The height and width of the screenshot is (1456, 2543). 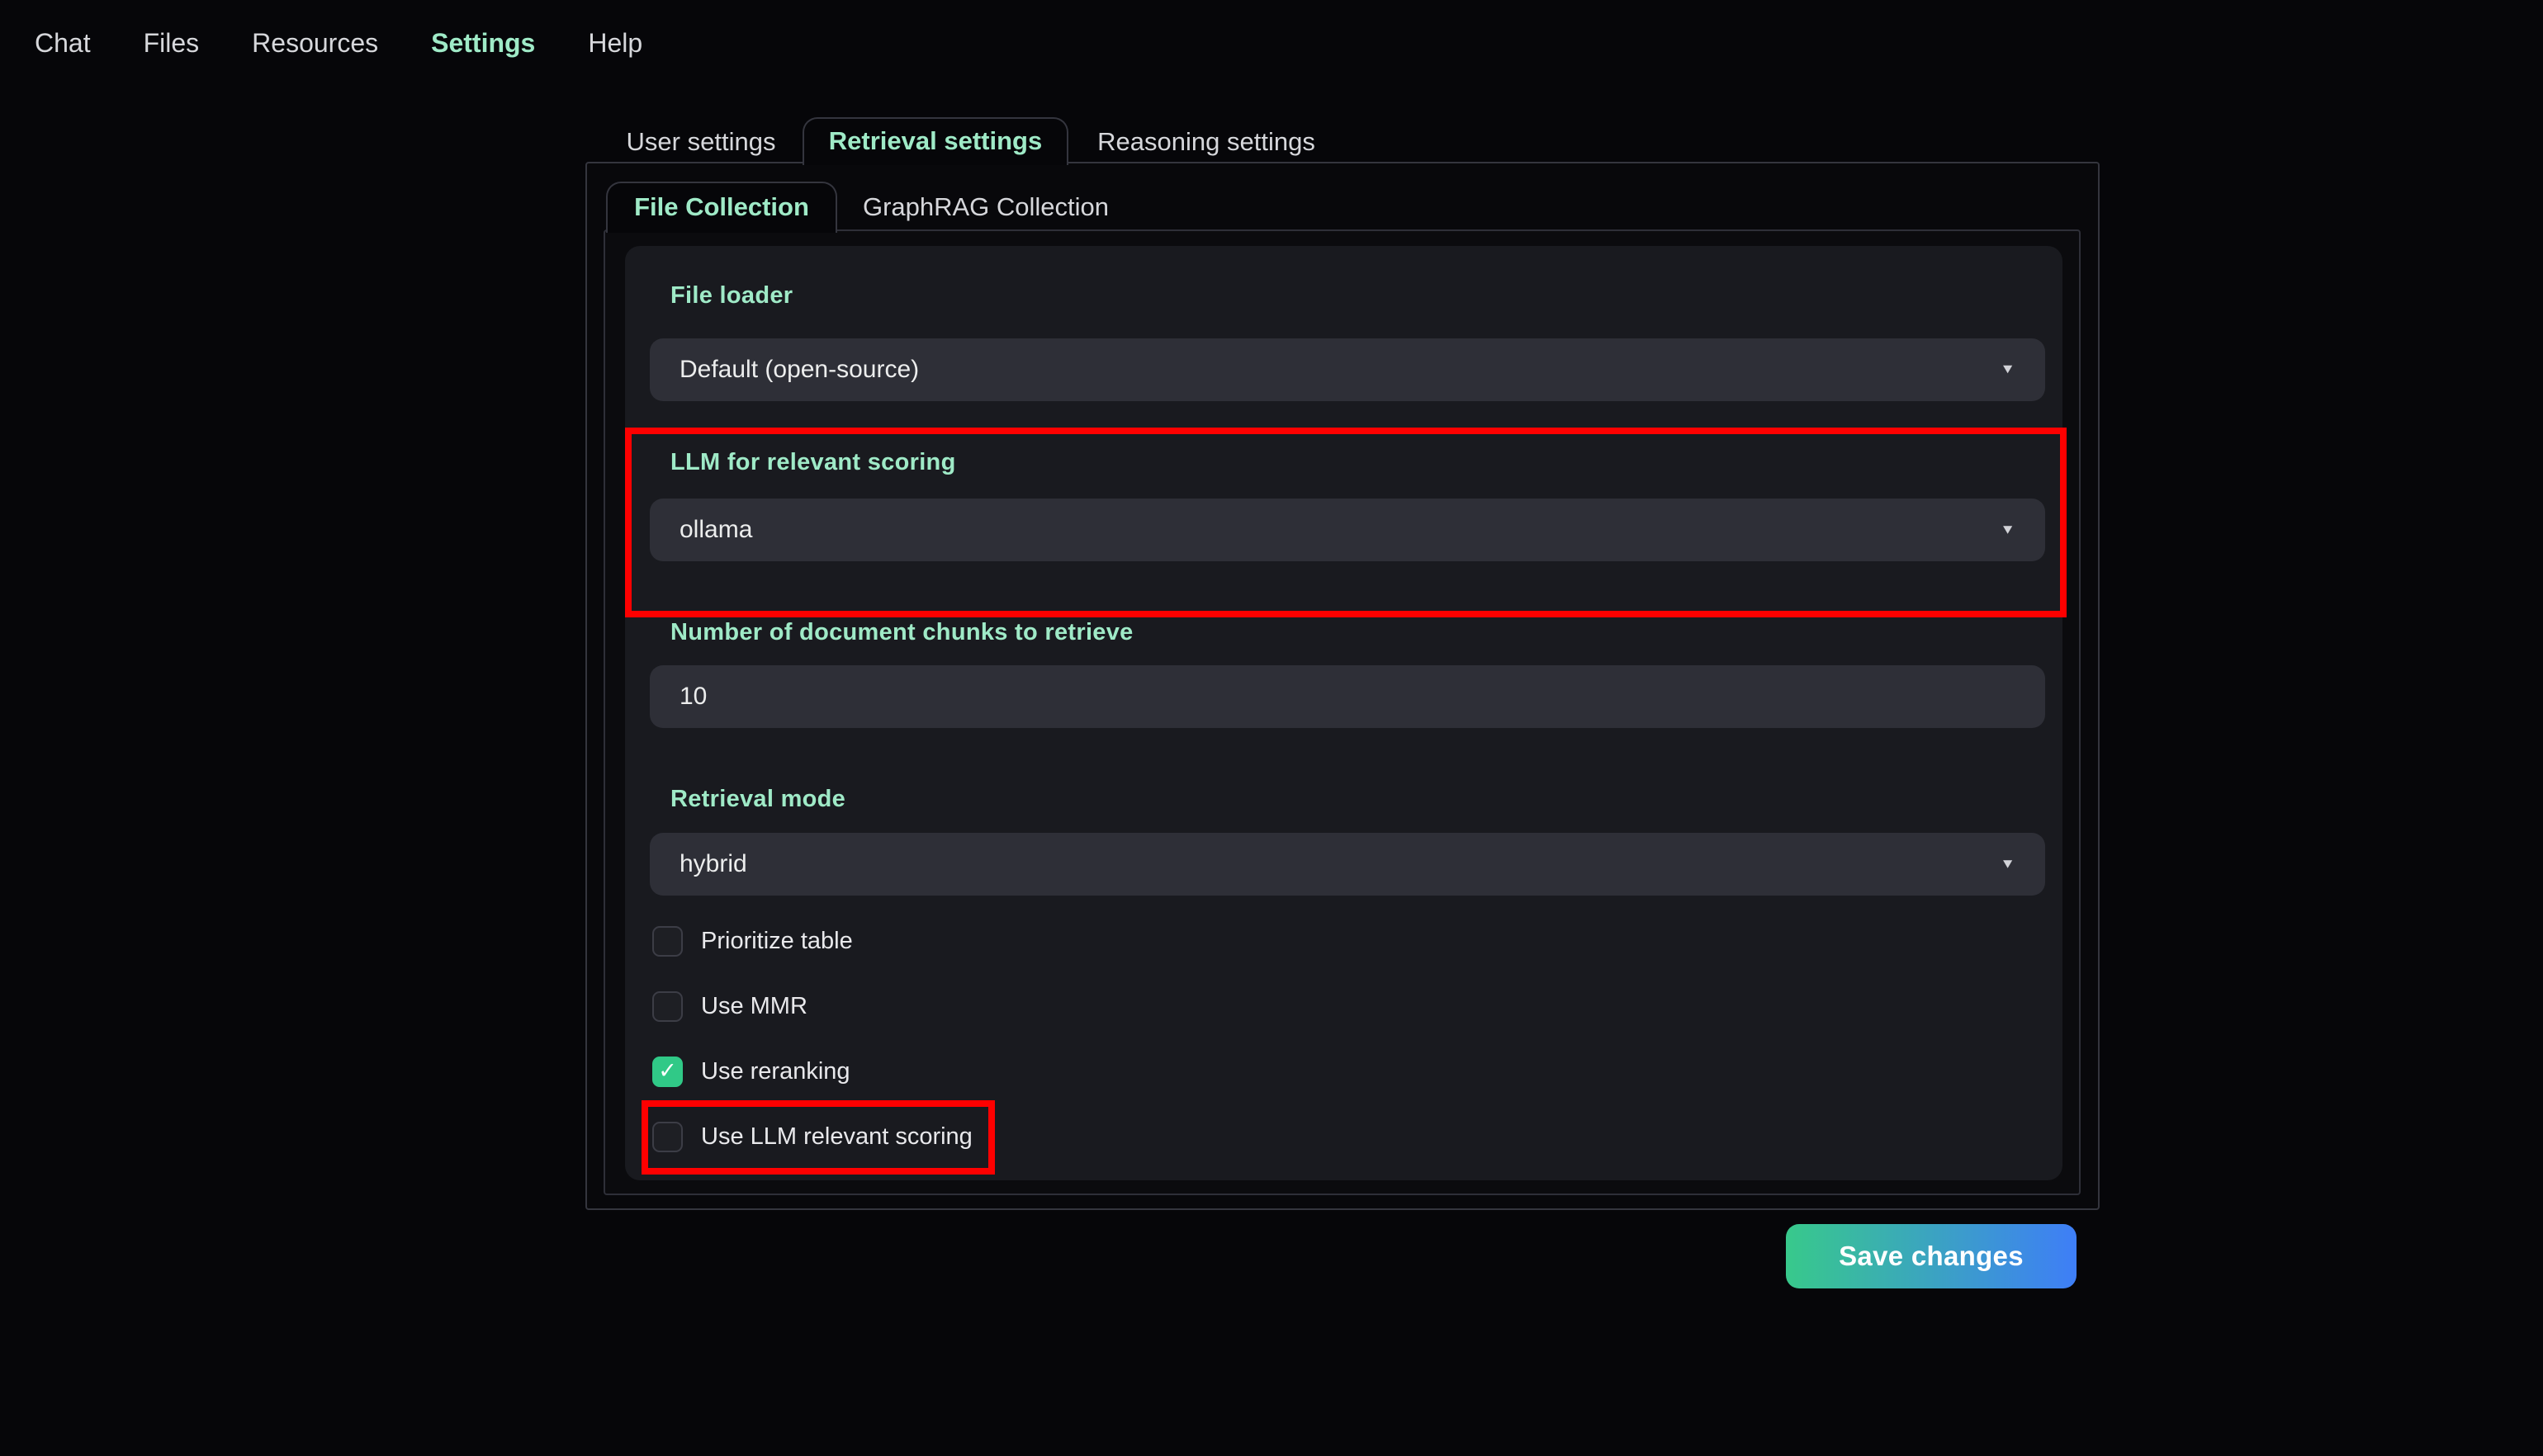 What do you see at coordinates (985, 207) in the screenshot?
I see `tab-graphrag-collection: GraphRAG Collection` at bounding box center [985, 207].